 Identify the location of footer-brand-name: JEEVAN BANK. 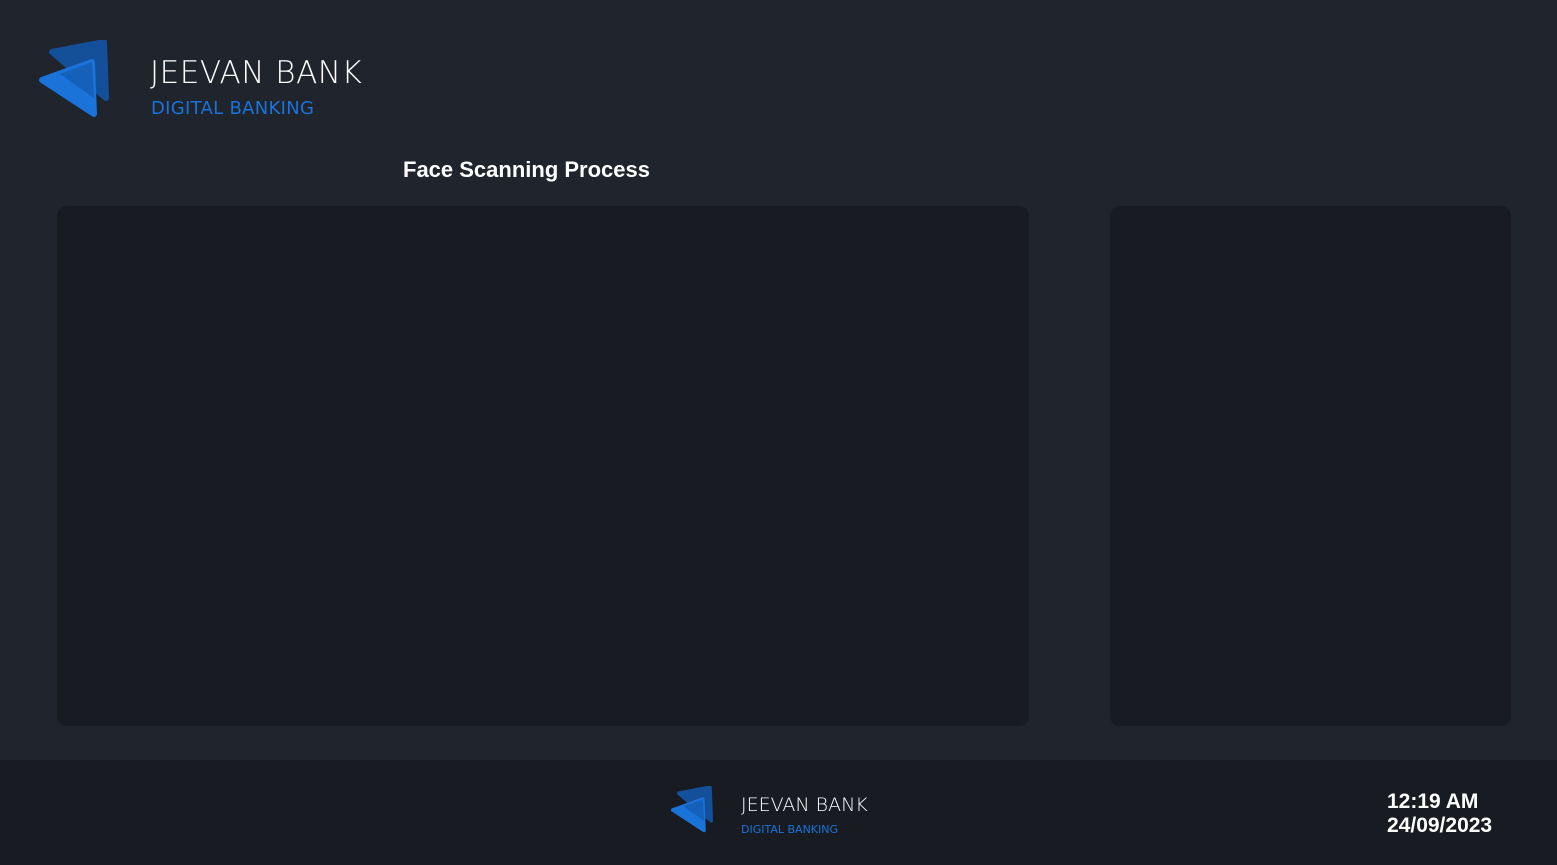
(804, 805).